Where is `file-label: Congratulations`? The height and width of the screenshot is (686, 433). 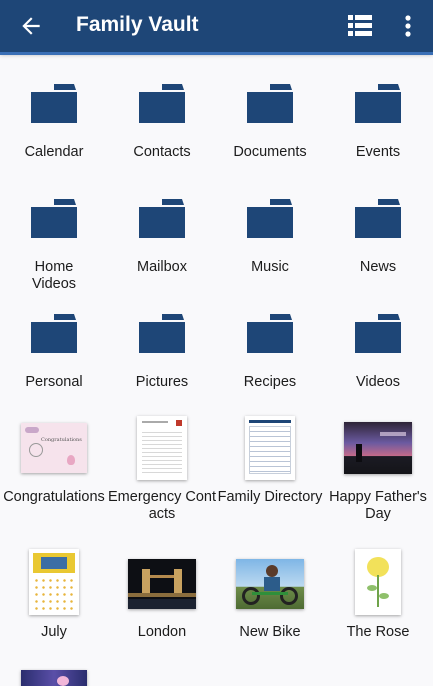
file-label: Congratulations is located at coordinates (54, 497).